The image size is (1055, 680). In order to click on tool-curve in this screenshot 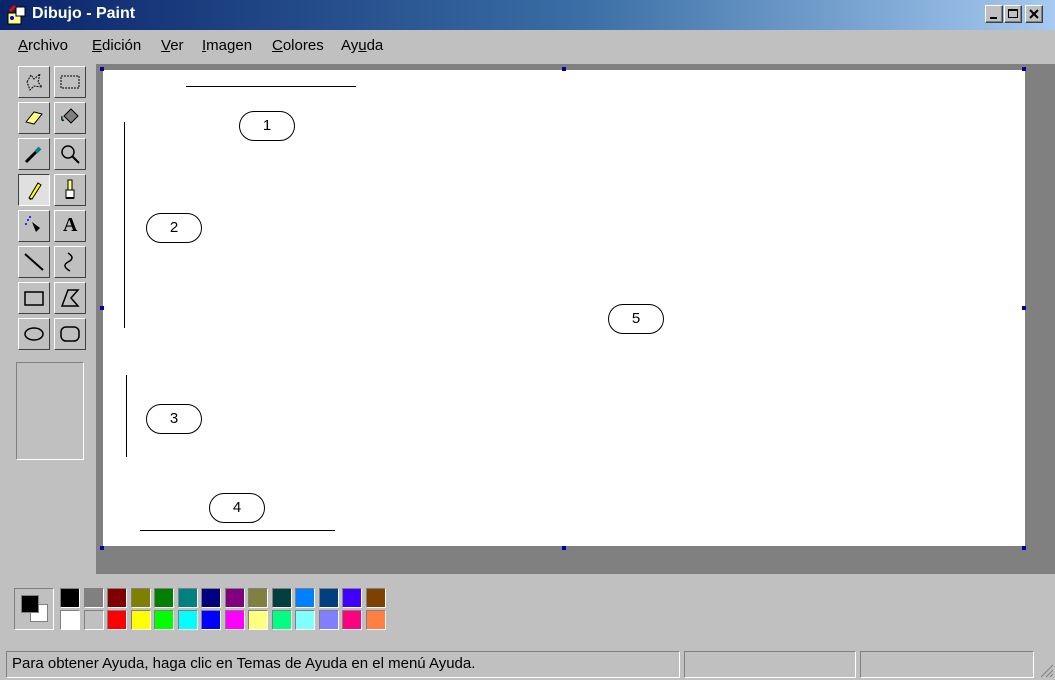, I will do `click(70, 262)`.